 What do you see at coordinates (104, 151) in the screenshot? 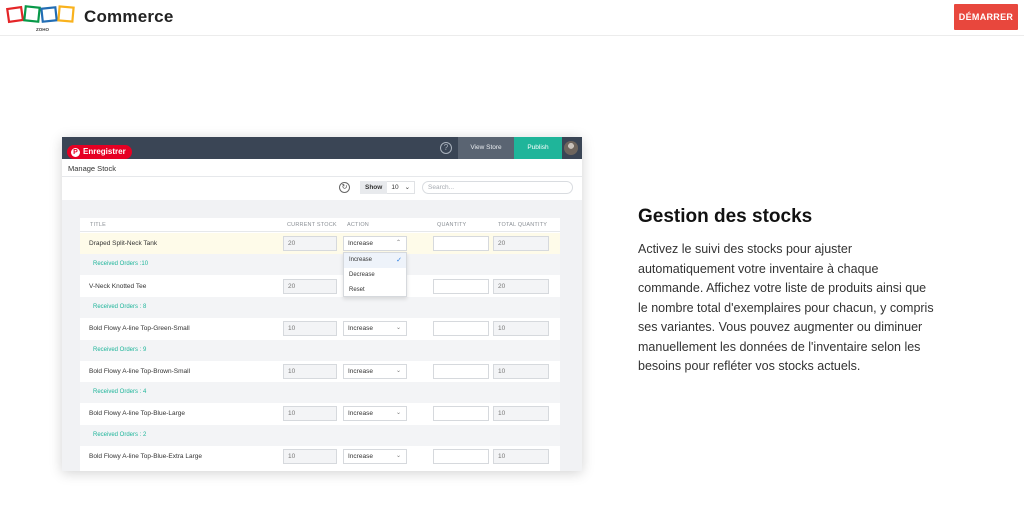
I see `pinterest-save-label: Enregistrer` at bounding box center [104, 151].